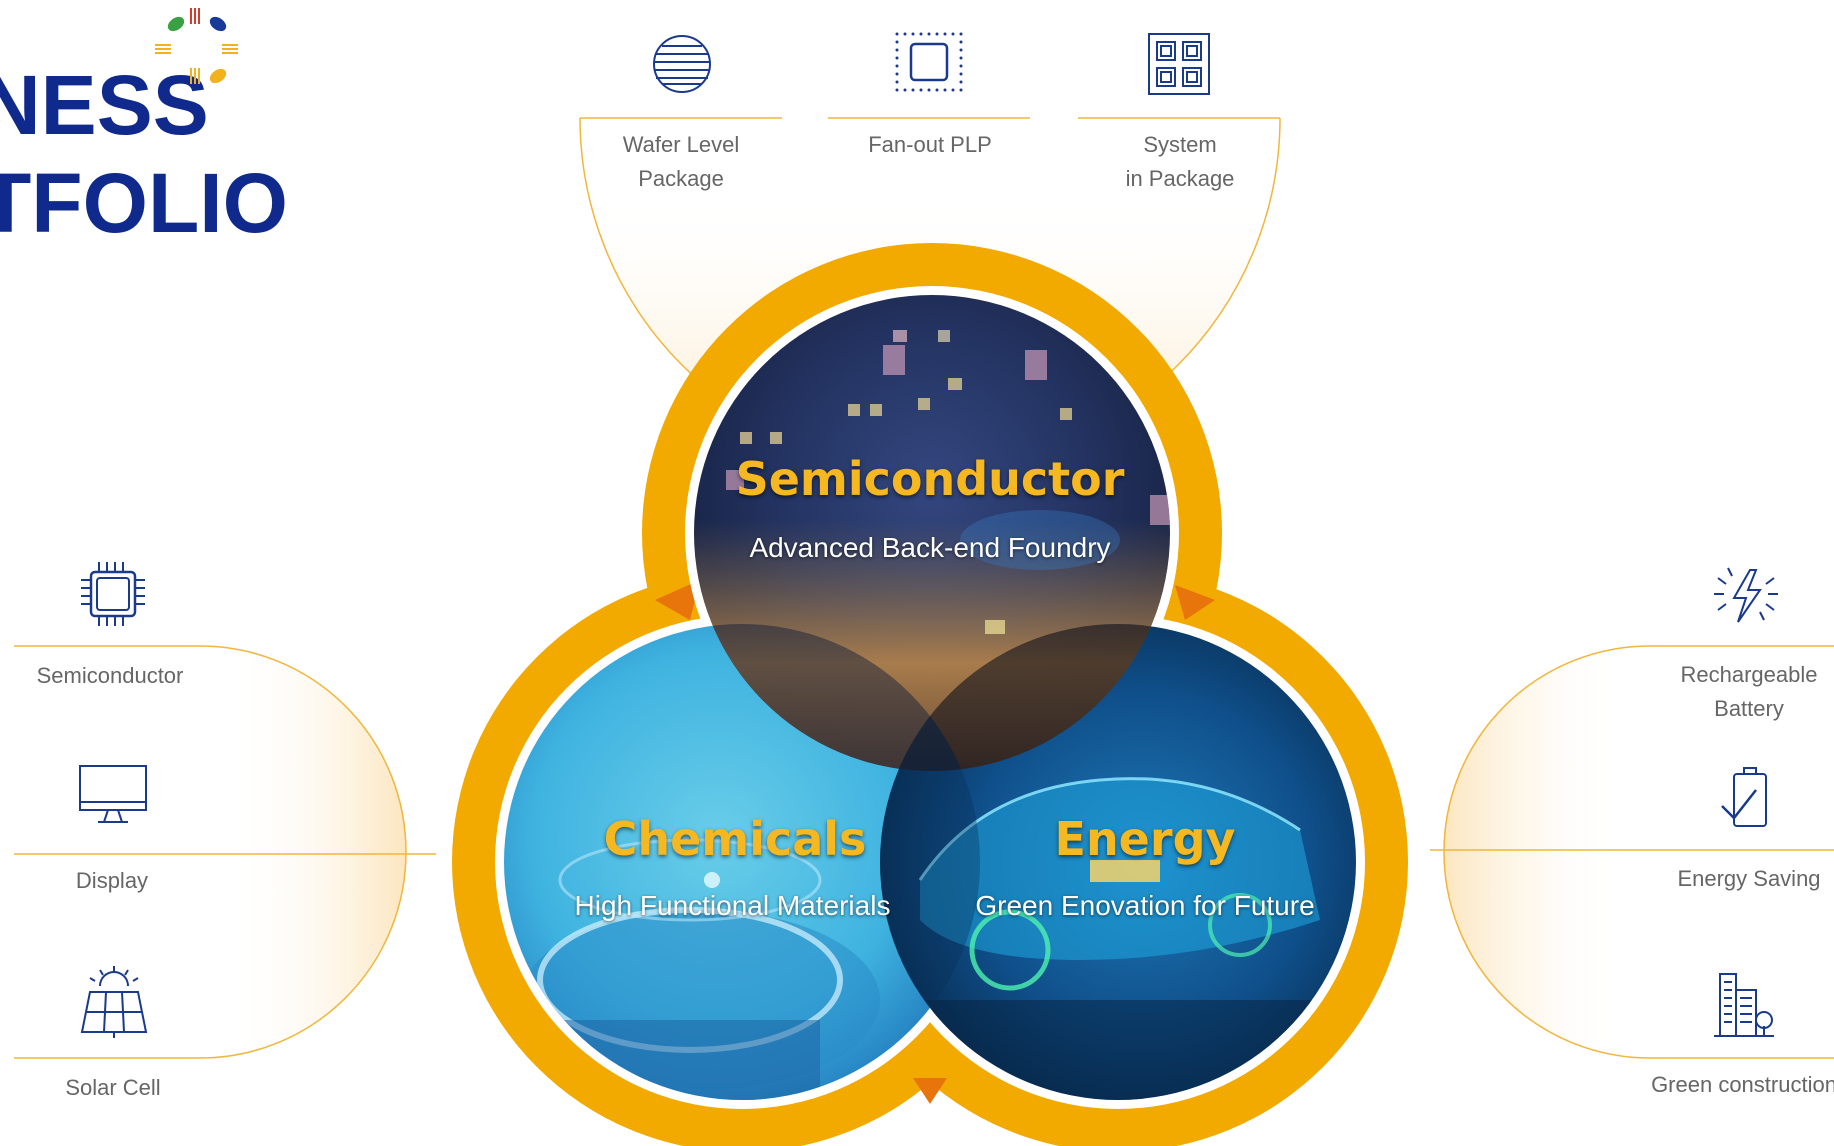  Describe the element at coordinates (1739, 692) in the screenshot. I see `category-rechargeable-battery: Rechargeable Battery` at that location.